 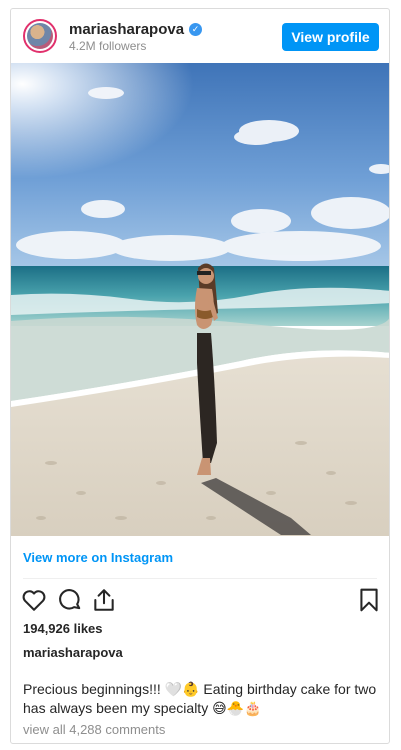 I want to click on username-row: mariasharapova ✓, so click(x=136, y=29).